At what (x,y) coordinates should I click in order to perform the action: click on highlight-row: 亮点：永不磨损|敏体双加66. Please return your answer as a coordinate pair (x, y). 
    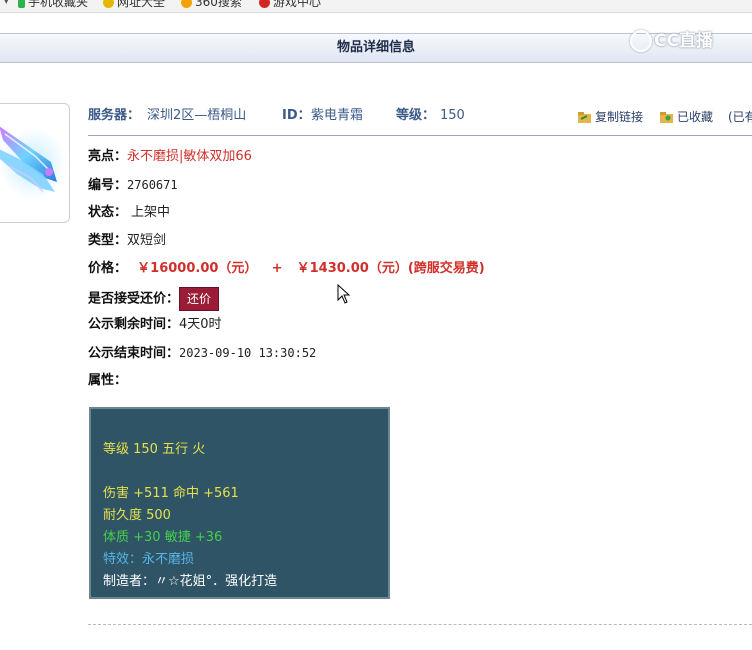
    Looking at the image, I should click on (170, 157).